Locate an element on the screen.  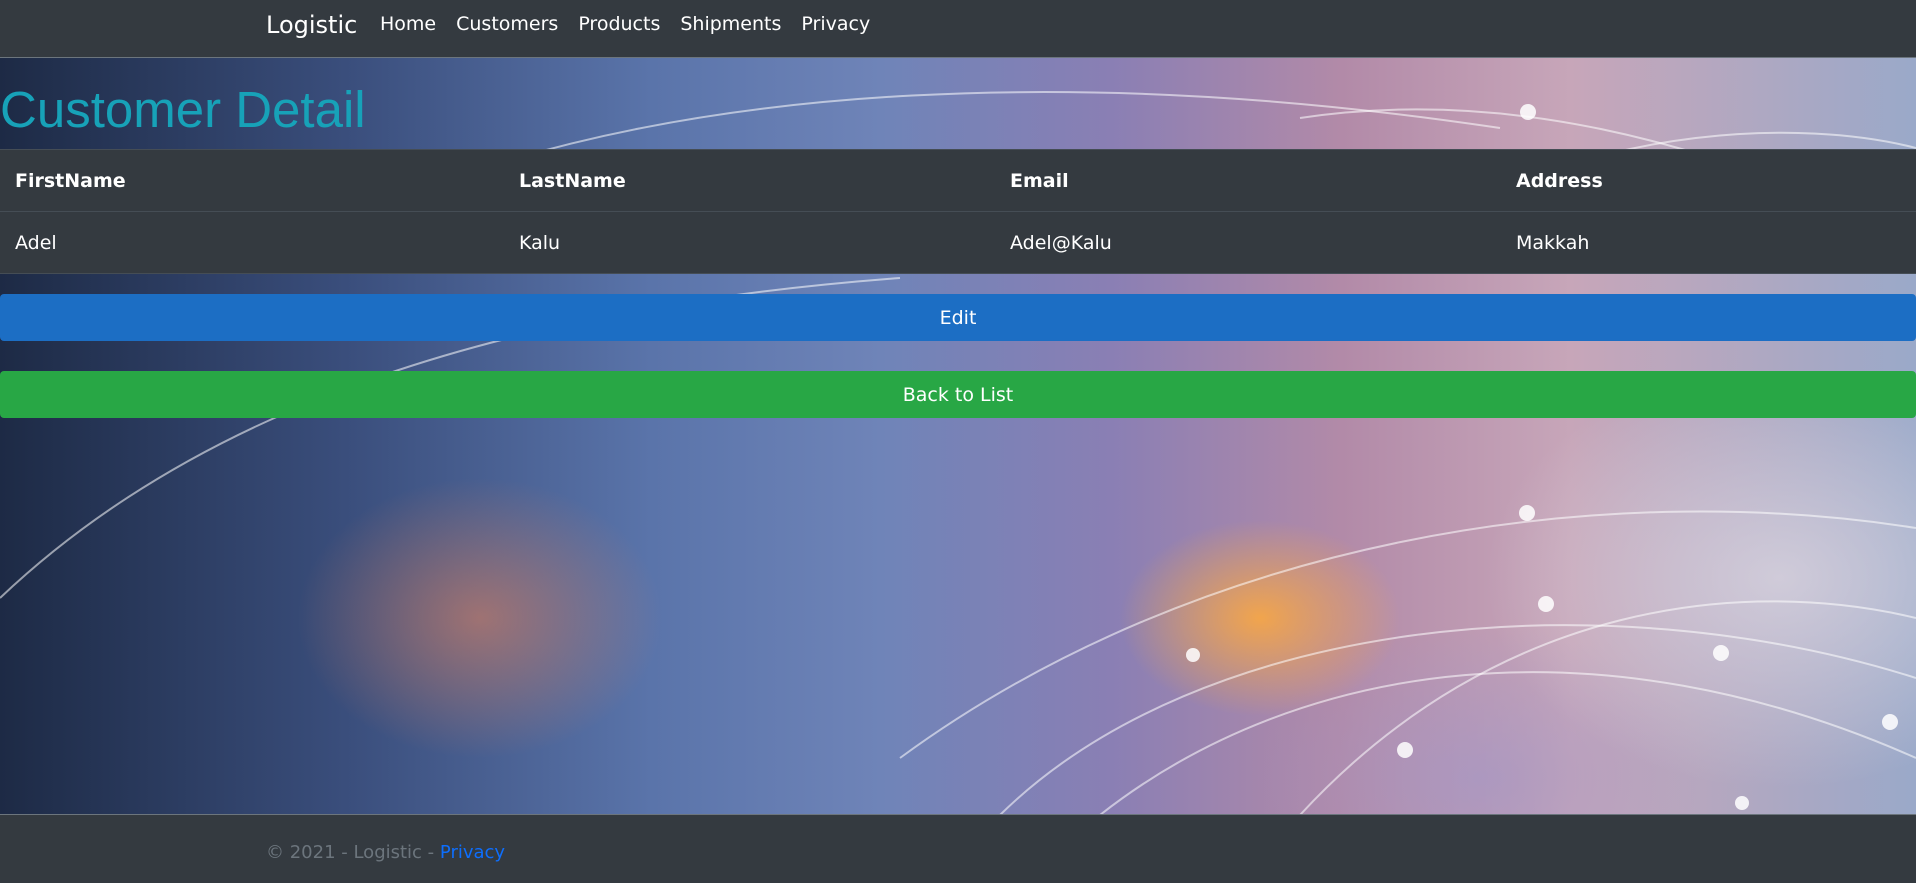
nav-link-home: Home is located at coordinates (408, 24).